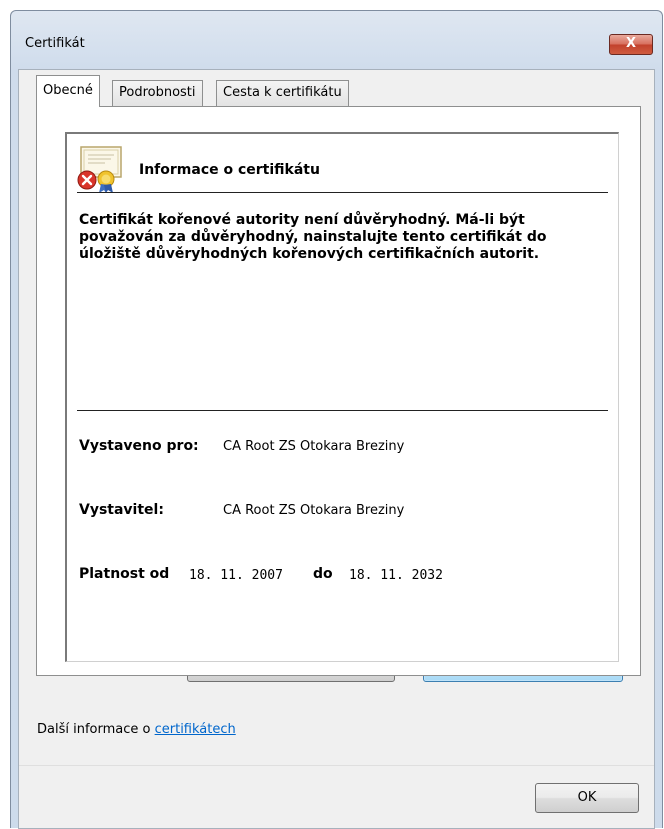 This screenshot has width=664, height=829. I want to click on valid-to-label: do, so click(323, 574).